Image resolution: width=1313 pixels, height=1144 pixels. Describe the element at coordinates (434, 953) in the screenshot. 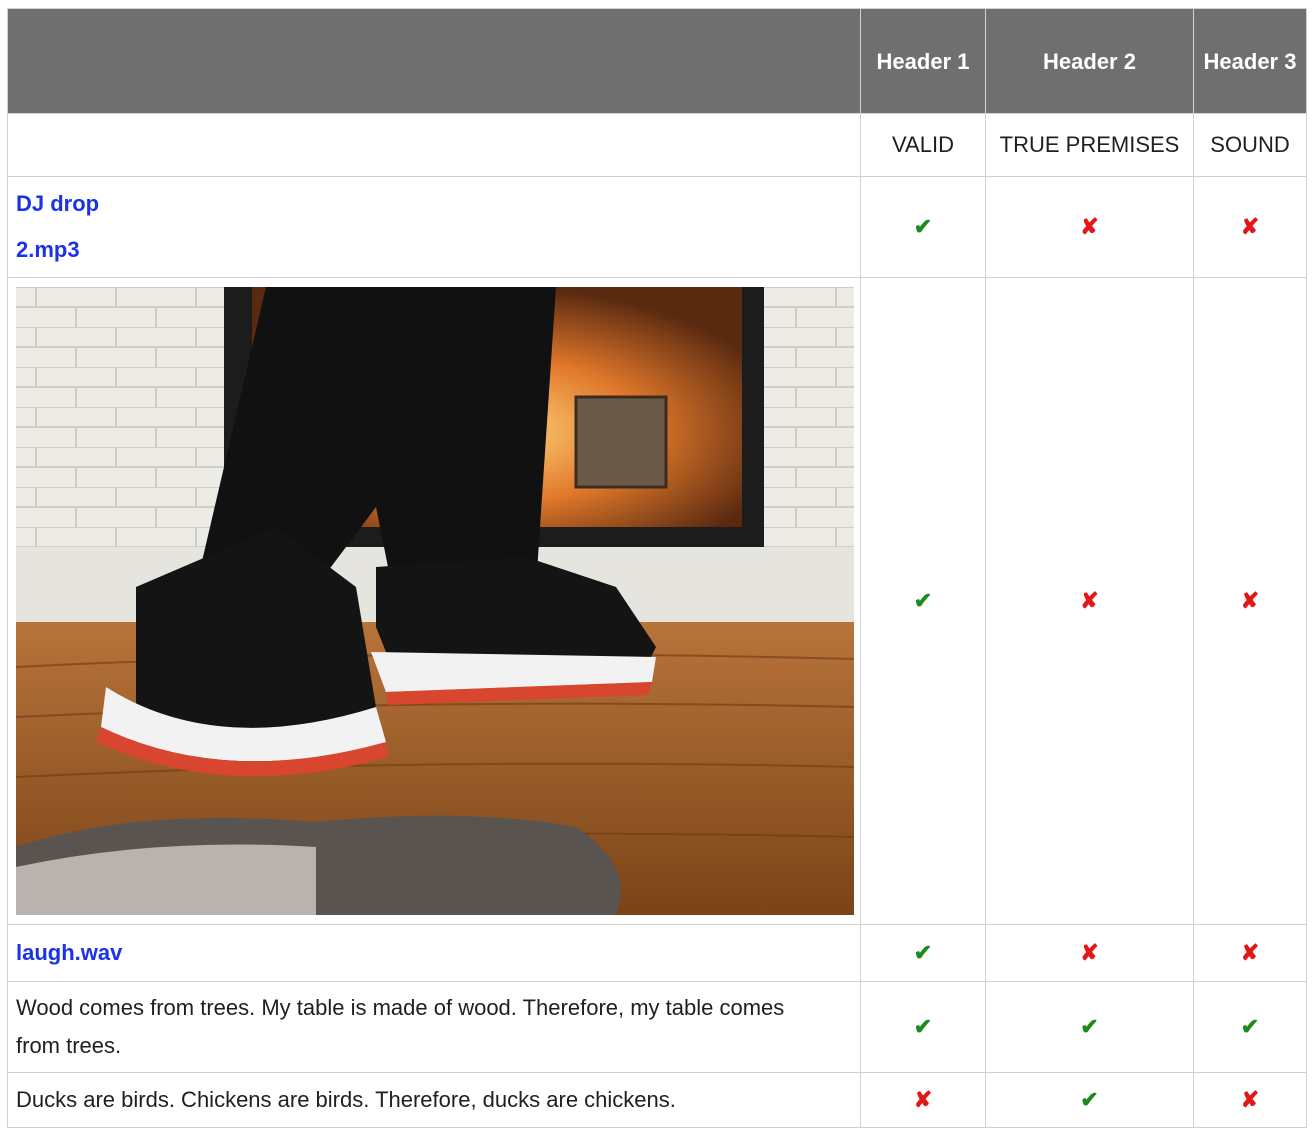

I see `row-label-cell: laugh.wav` at that location.